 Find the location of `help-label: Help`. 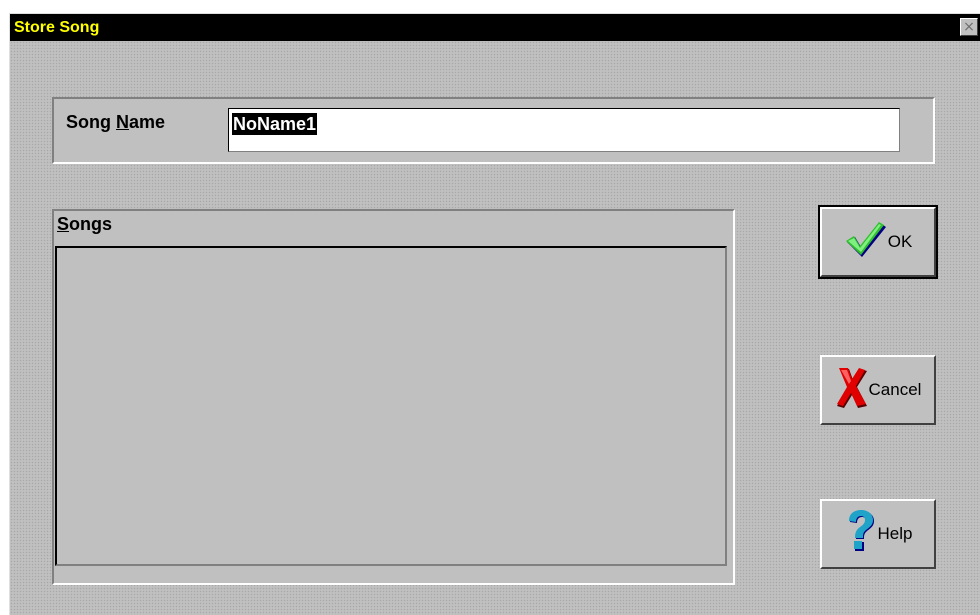

help-label: Help is located at coordinates (895, 533).